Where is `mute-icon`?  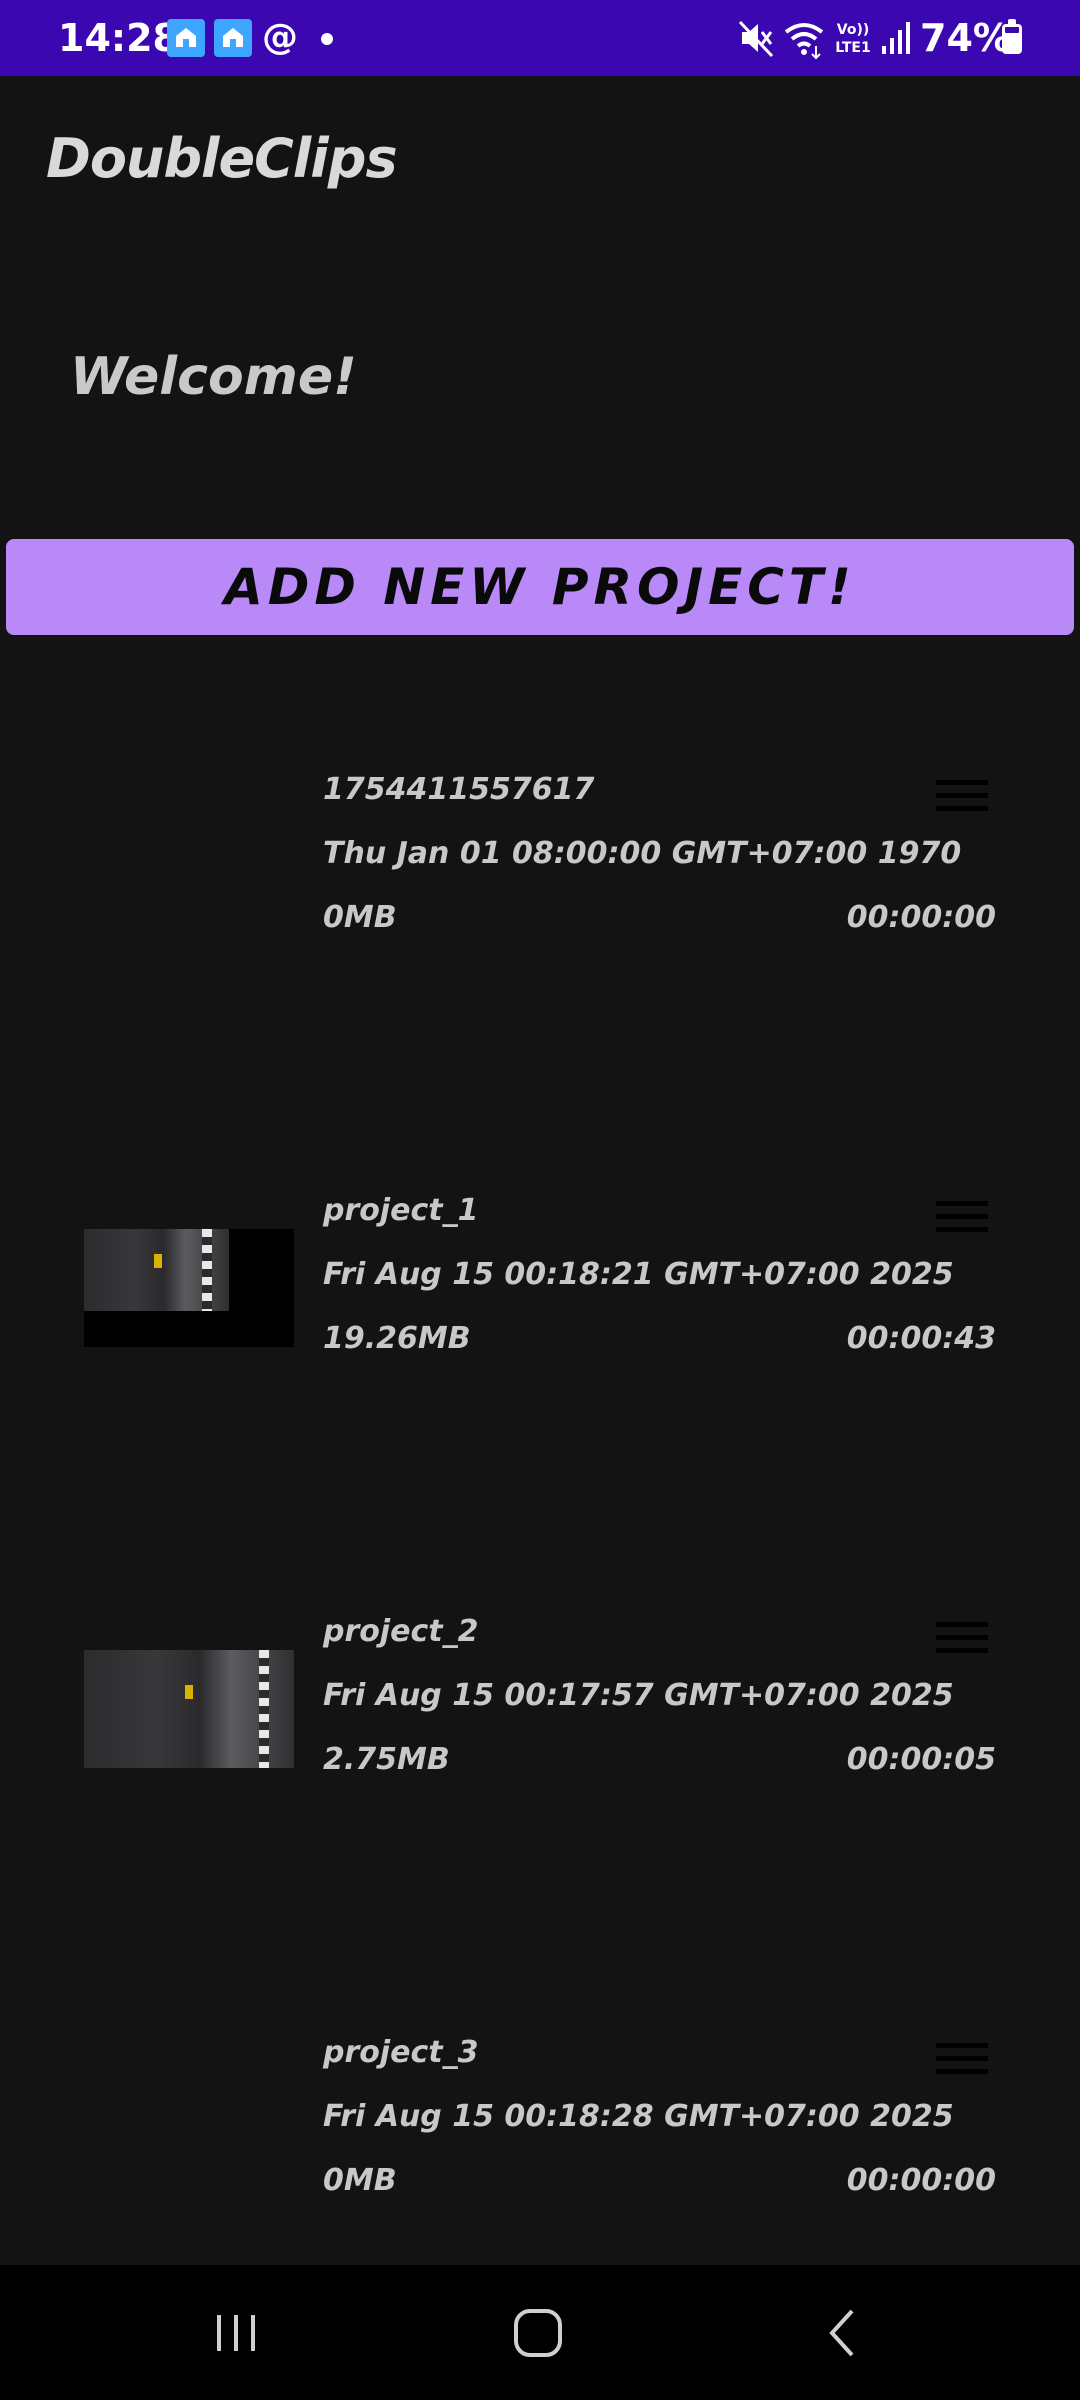
mute-icon is located at coordinates (756, 39).